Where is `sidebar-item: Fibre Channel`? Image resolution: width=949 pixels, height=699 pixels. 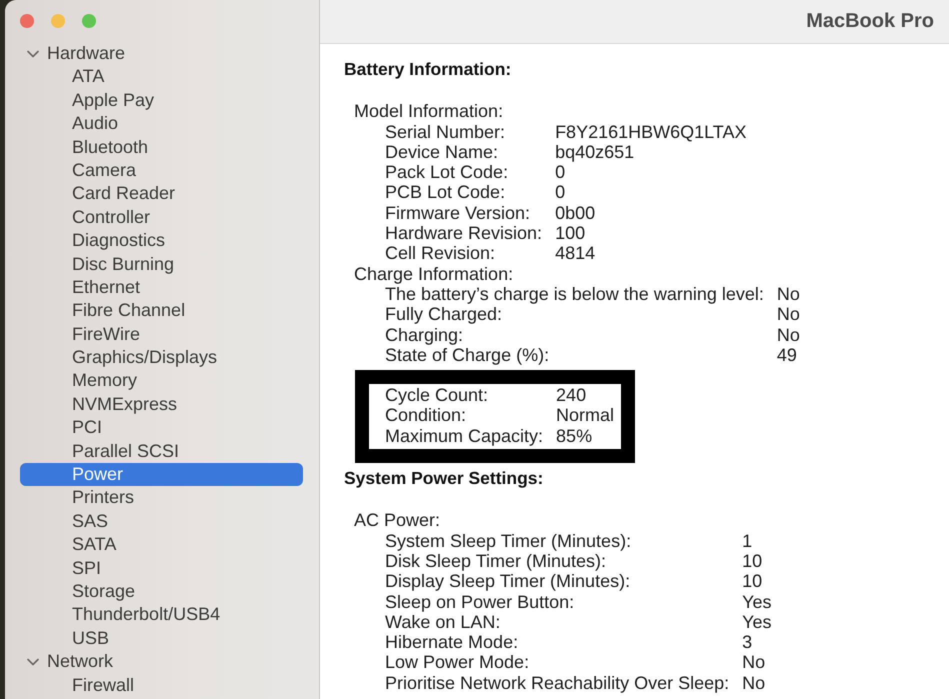
sidebar-item: Fibre Channel is located at coordinates (161, 311).